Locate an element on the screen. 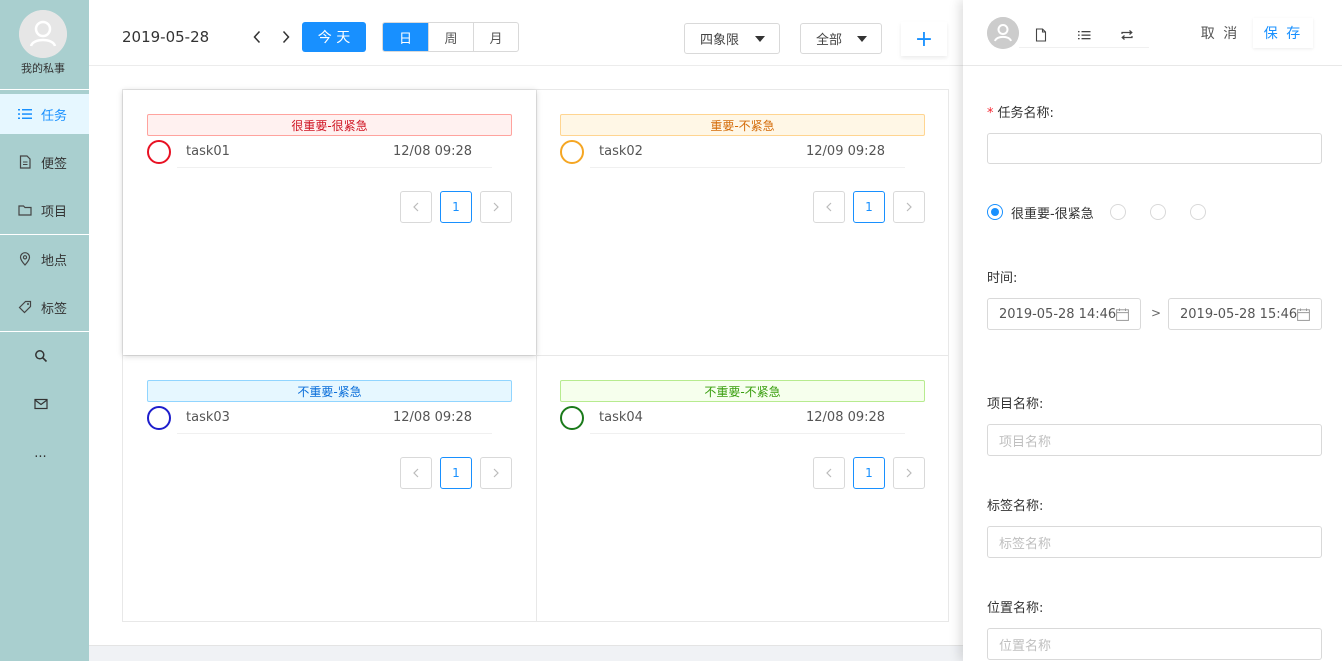  drawer-header: 取 消 保 存 is located at coordinates (1152, 33).